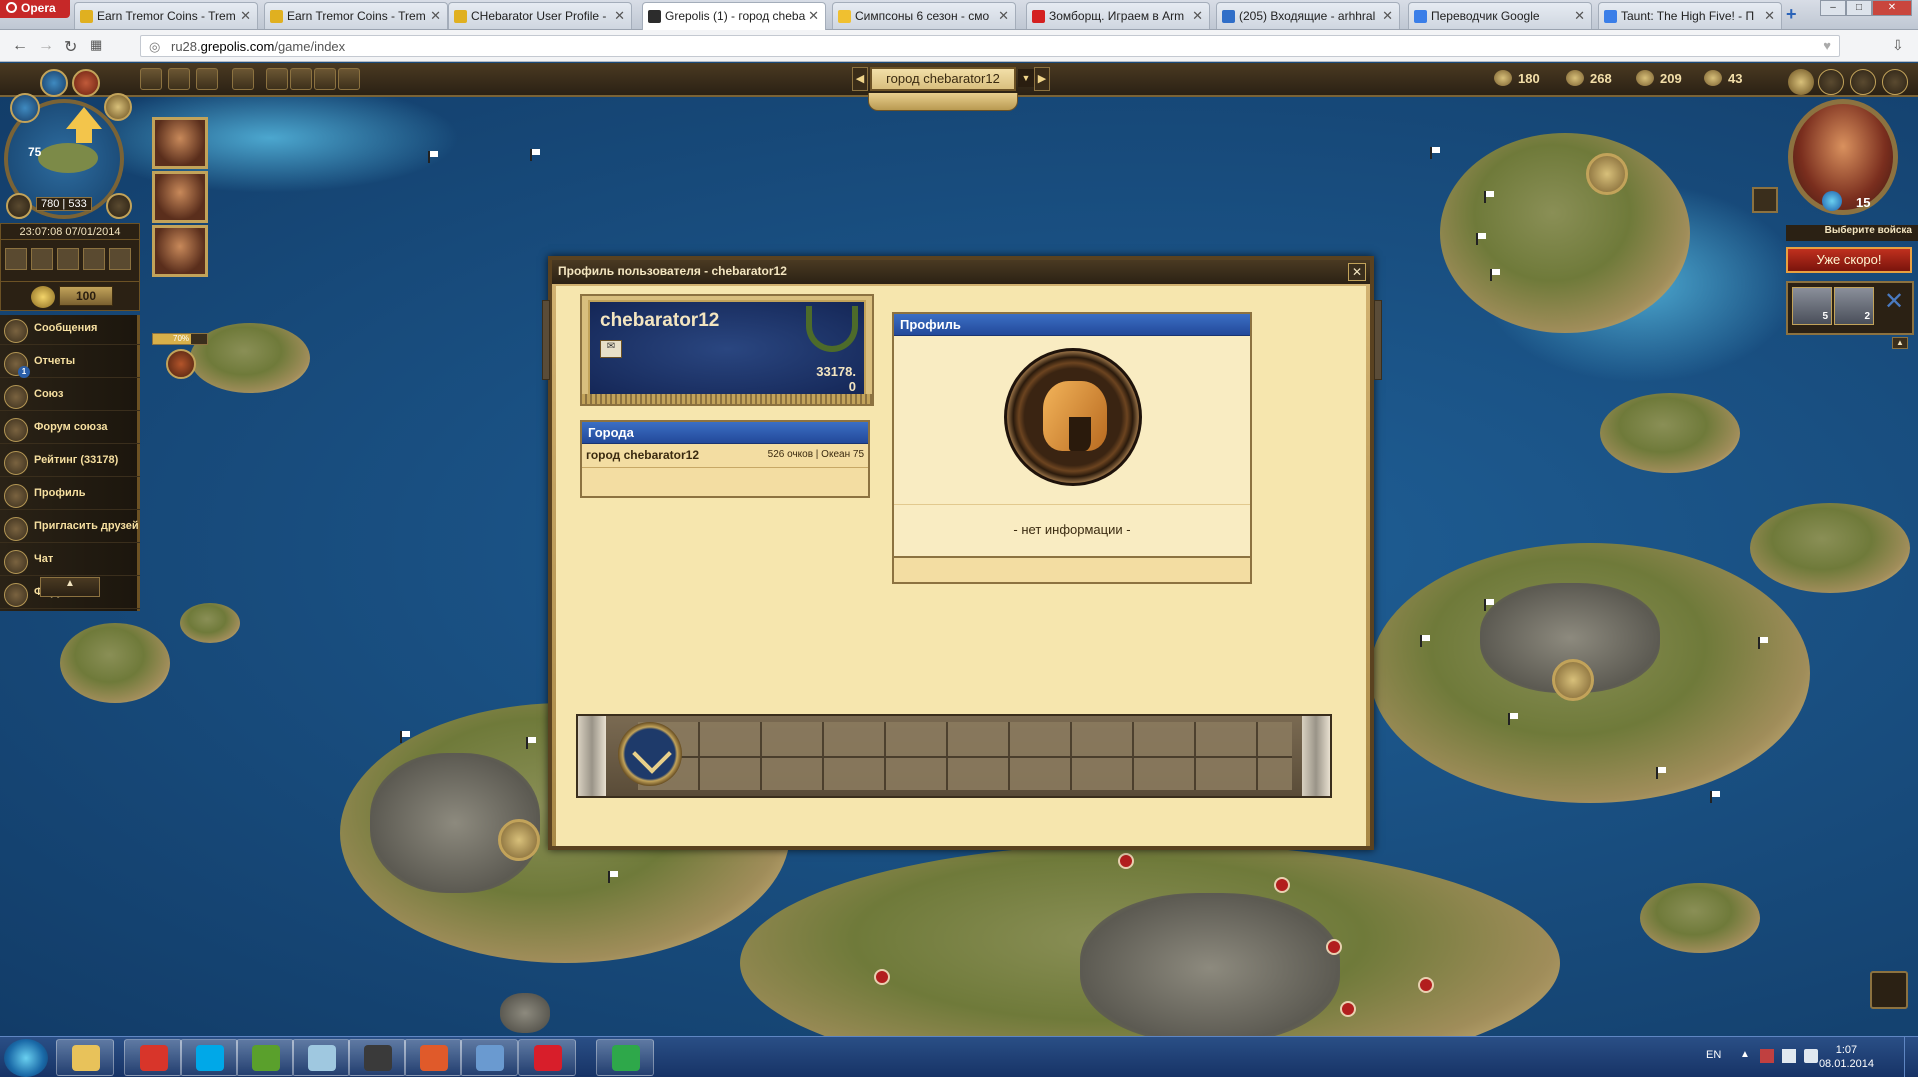  What do you see at coordinates (153, 1057) in the screenshot?
I see `taskbar-app-chrome` at bounding box center [153, 1057].